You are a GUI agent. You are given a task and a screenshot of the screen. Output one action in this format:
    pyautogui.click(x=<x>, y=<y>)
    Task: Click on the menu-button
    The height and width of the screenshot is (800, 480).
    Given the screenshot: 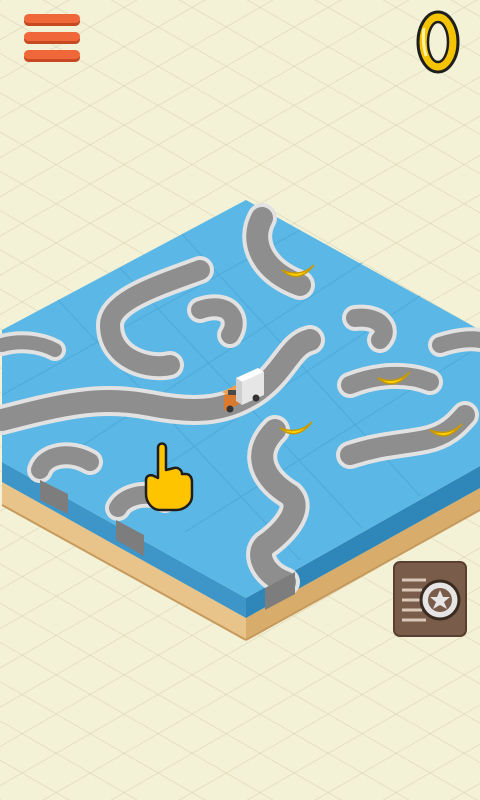 What is the action you would take?
    pyautogui.click(x=52, y=39)
    